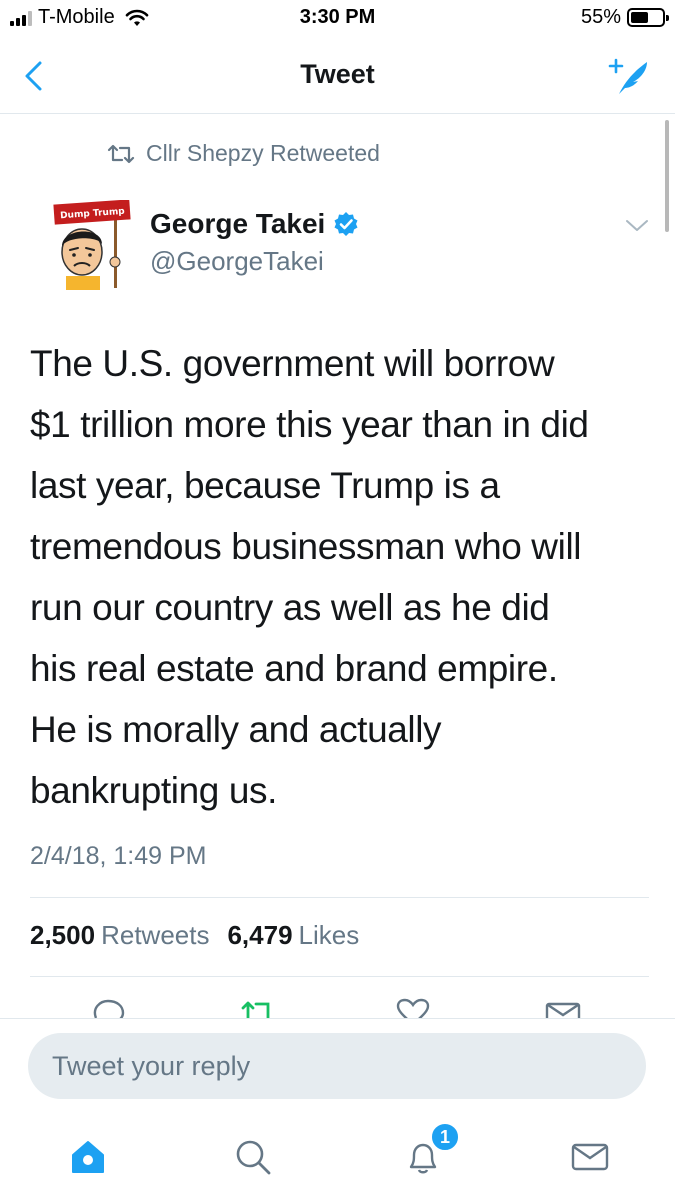 The image size is (675, 1200). What do you see at coordinates (667, 176) in the screenshot?
I see `scrollbar` at bounding box center [667, 176].